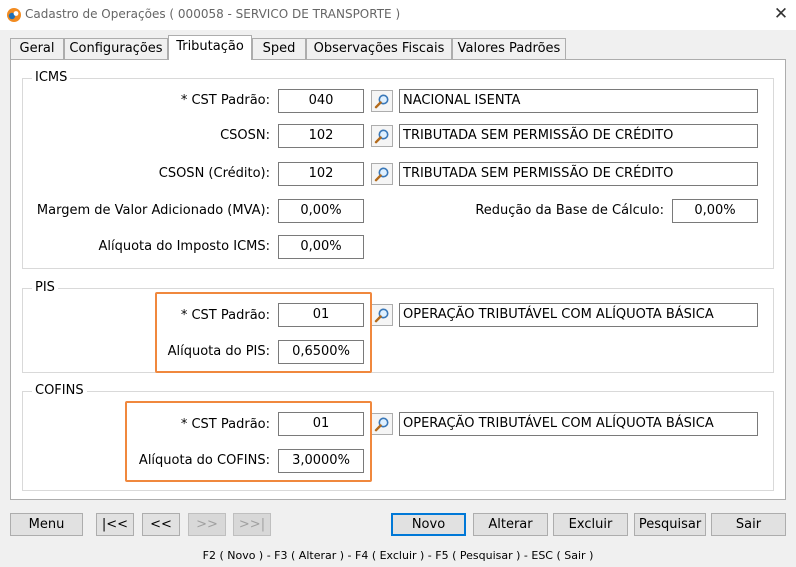  I want to click on tab-configuracoes: Configurações, so click(116, 48).